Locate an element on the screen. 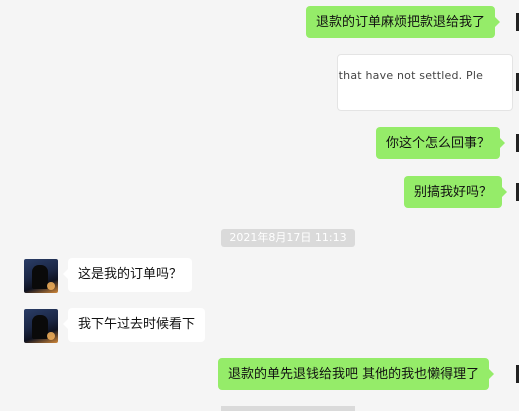 The height and width of the screenshot is (411, 519). message-text: 别搞我好吗？ is located at coordinates (453, 192).